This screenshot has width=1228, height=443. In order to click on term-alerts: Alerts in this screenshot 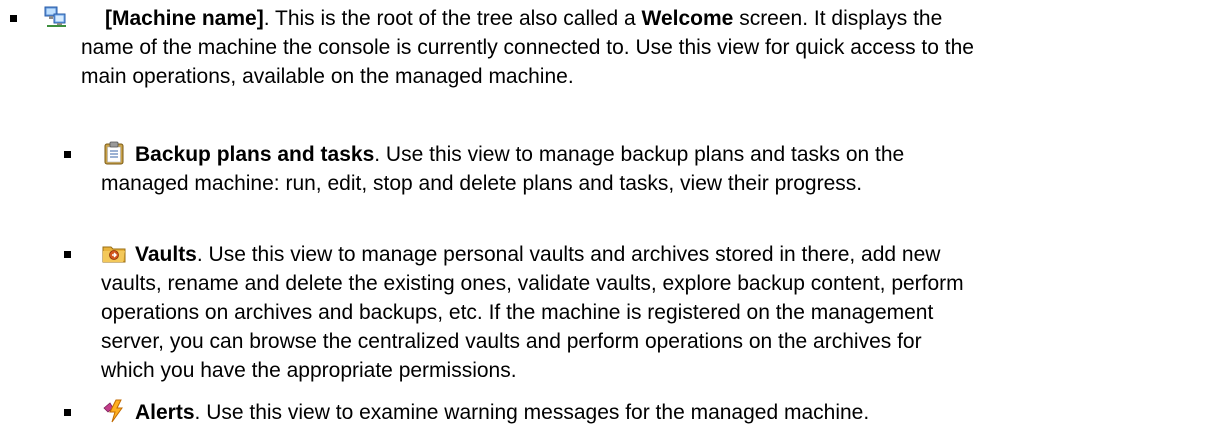, I will do `click(165, 412)`.